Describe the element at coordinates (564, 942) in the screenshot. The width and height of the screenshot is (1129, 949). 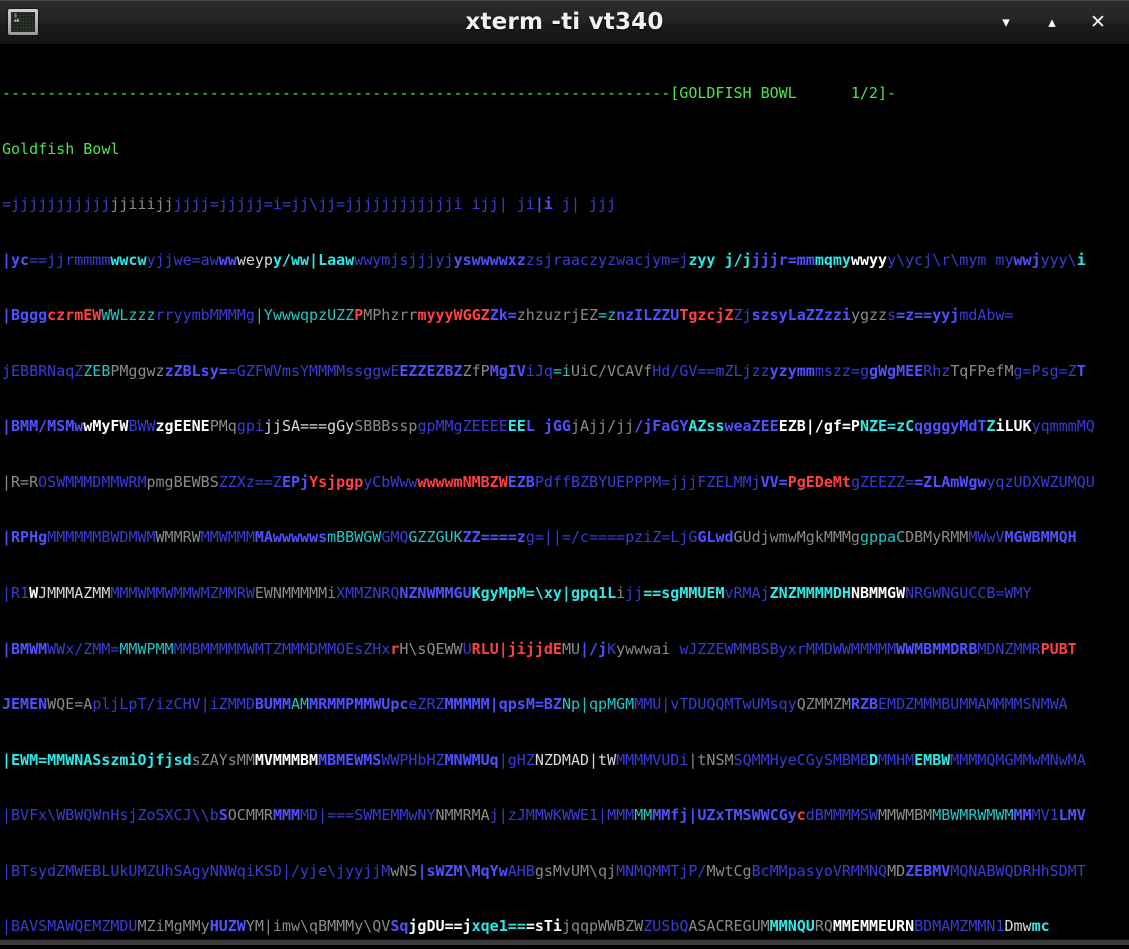
I see `horizontal-scrollbar` at that location.